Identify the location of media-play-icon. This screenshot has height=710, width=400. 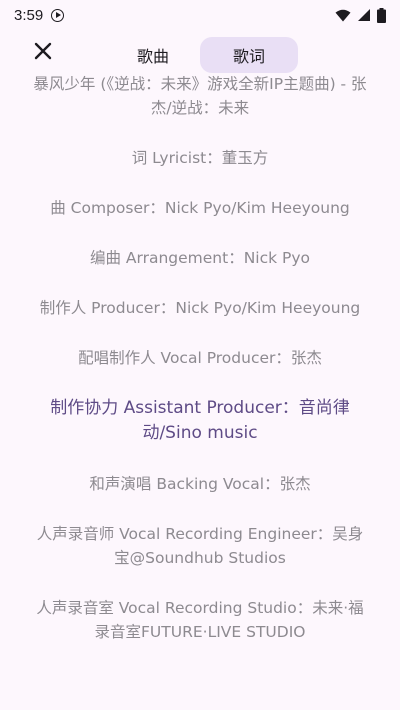
(58, 15).